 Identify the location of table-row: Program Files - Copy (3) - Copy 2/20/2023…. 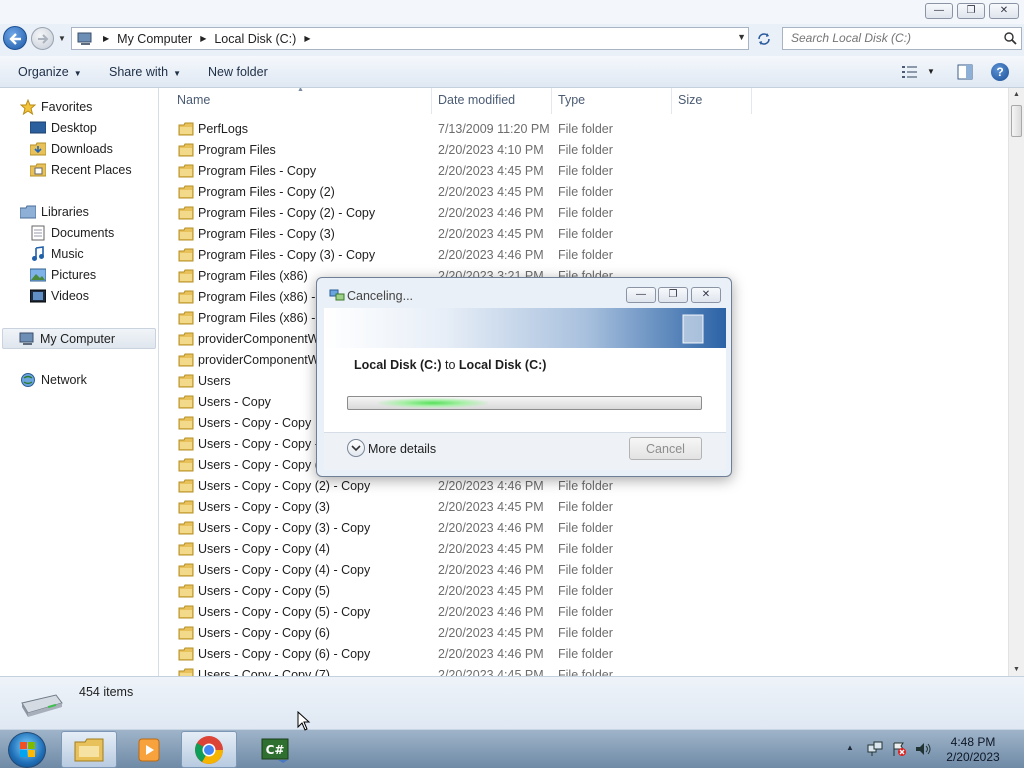
(464, 255).